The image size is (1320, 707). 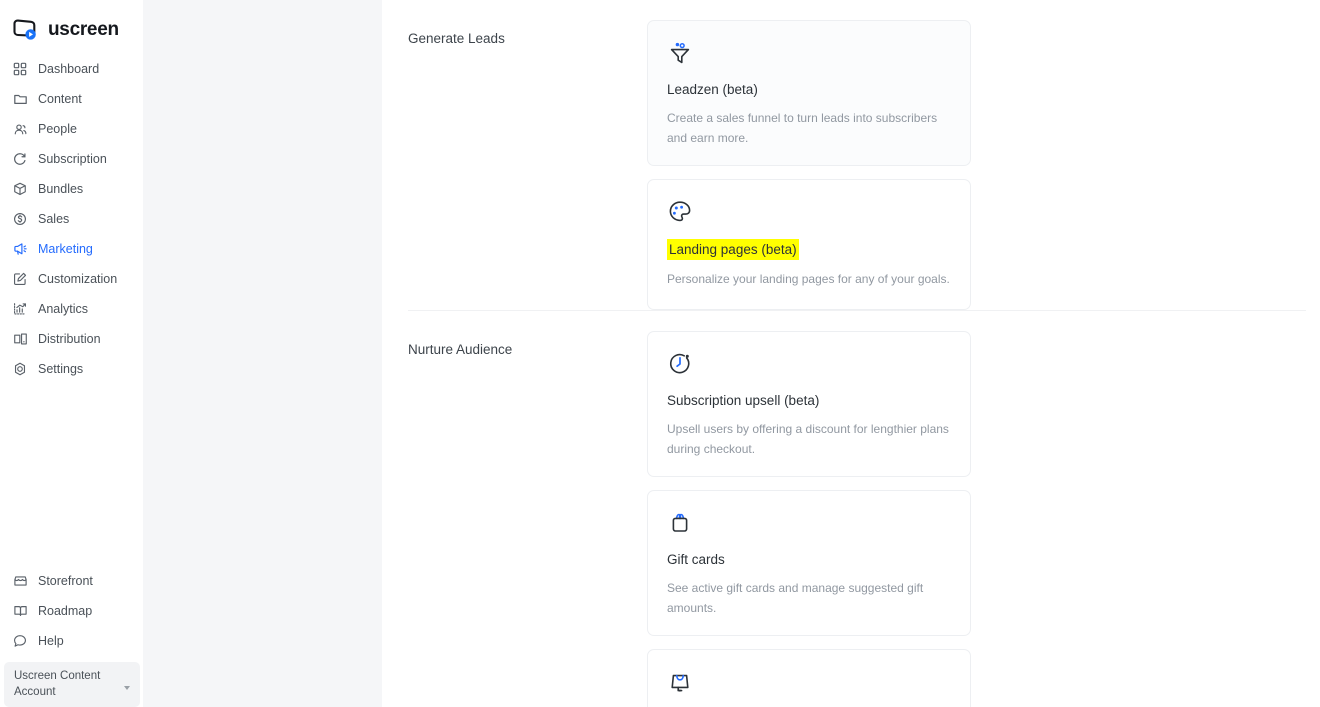 I want to click on sidebar-item-sales: Sales, so click(x=71, y=219).